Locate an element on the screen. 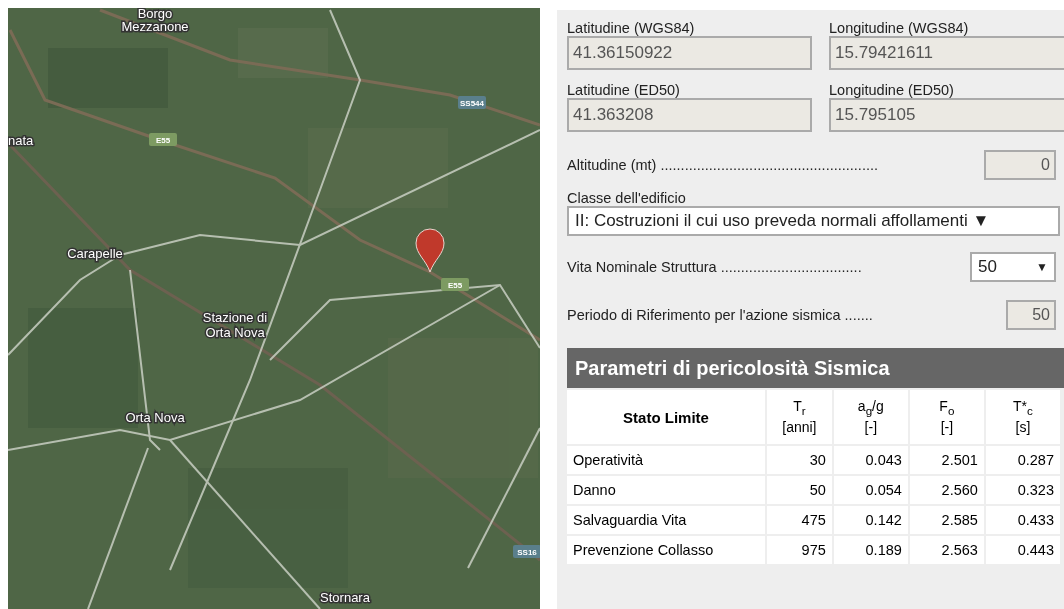  table-title: Parametri di pericolosità Sismica is located at coordinates (815, 368).